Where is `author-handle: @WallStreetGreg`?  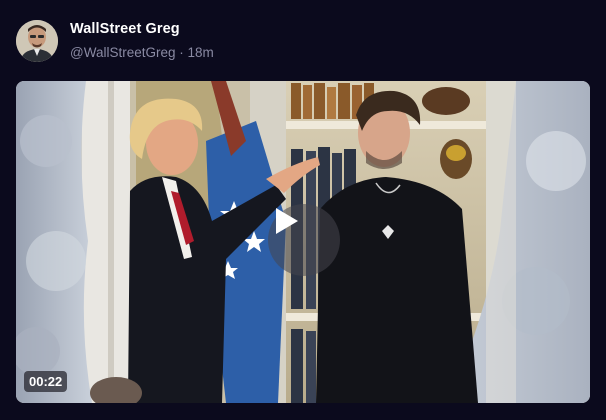 author-handle: @WallStreetGreg is located at coordinates (122, 52).